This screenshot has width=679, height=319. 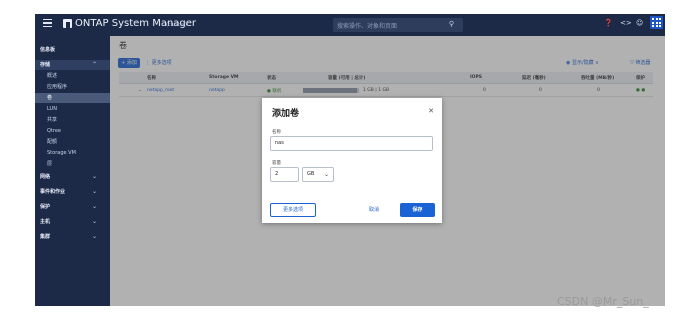 I want to click on sidebar-item-shares: 共享, so click(x=72, y=120).